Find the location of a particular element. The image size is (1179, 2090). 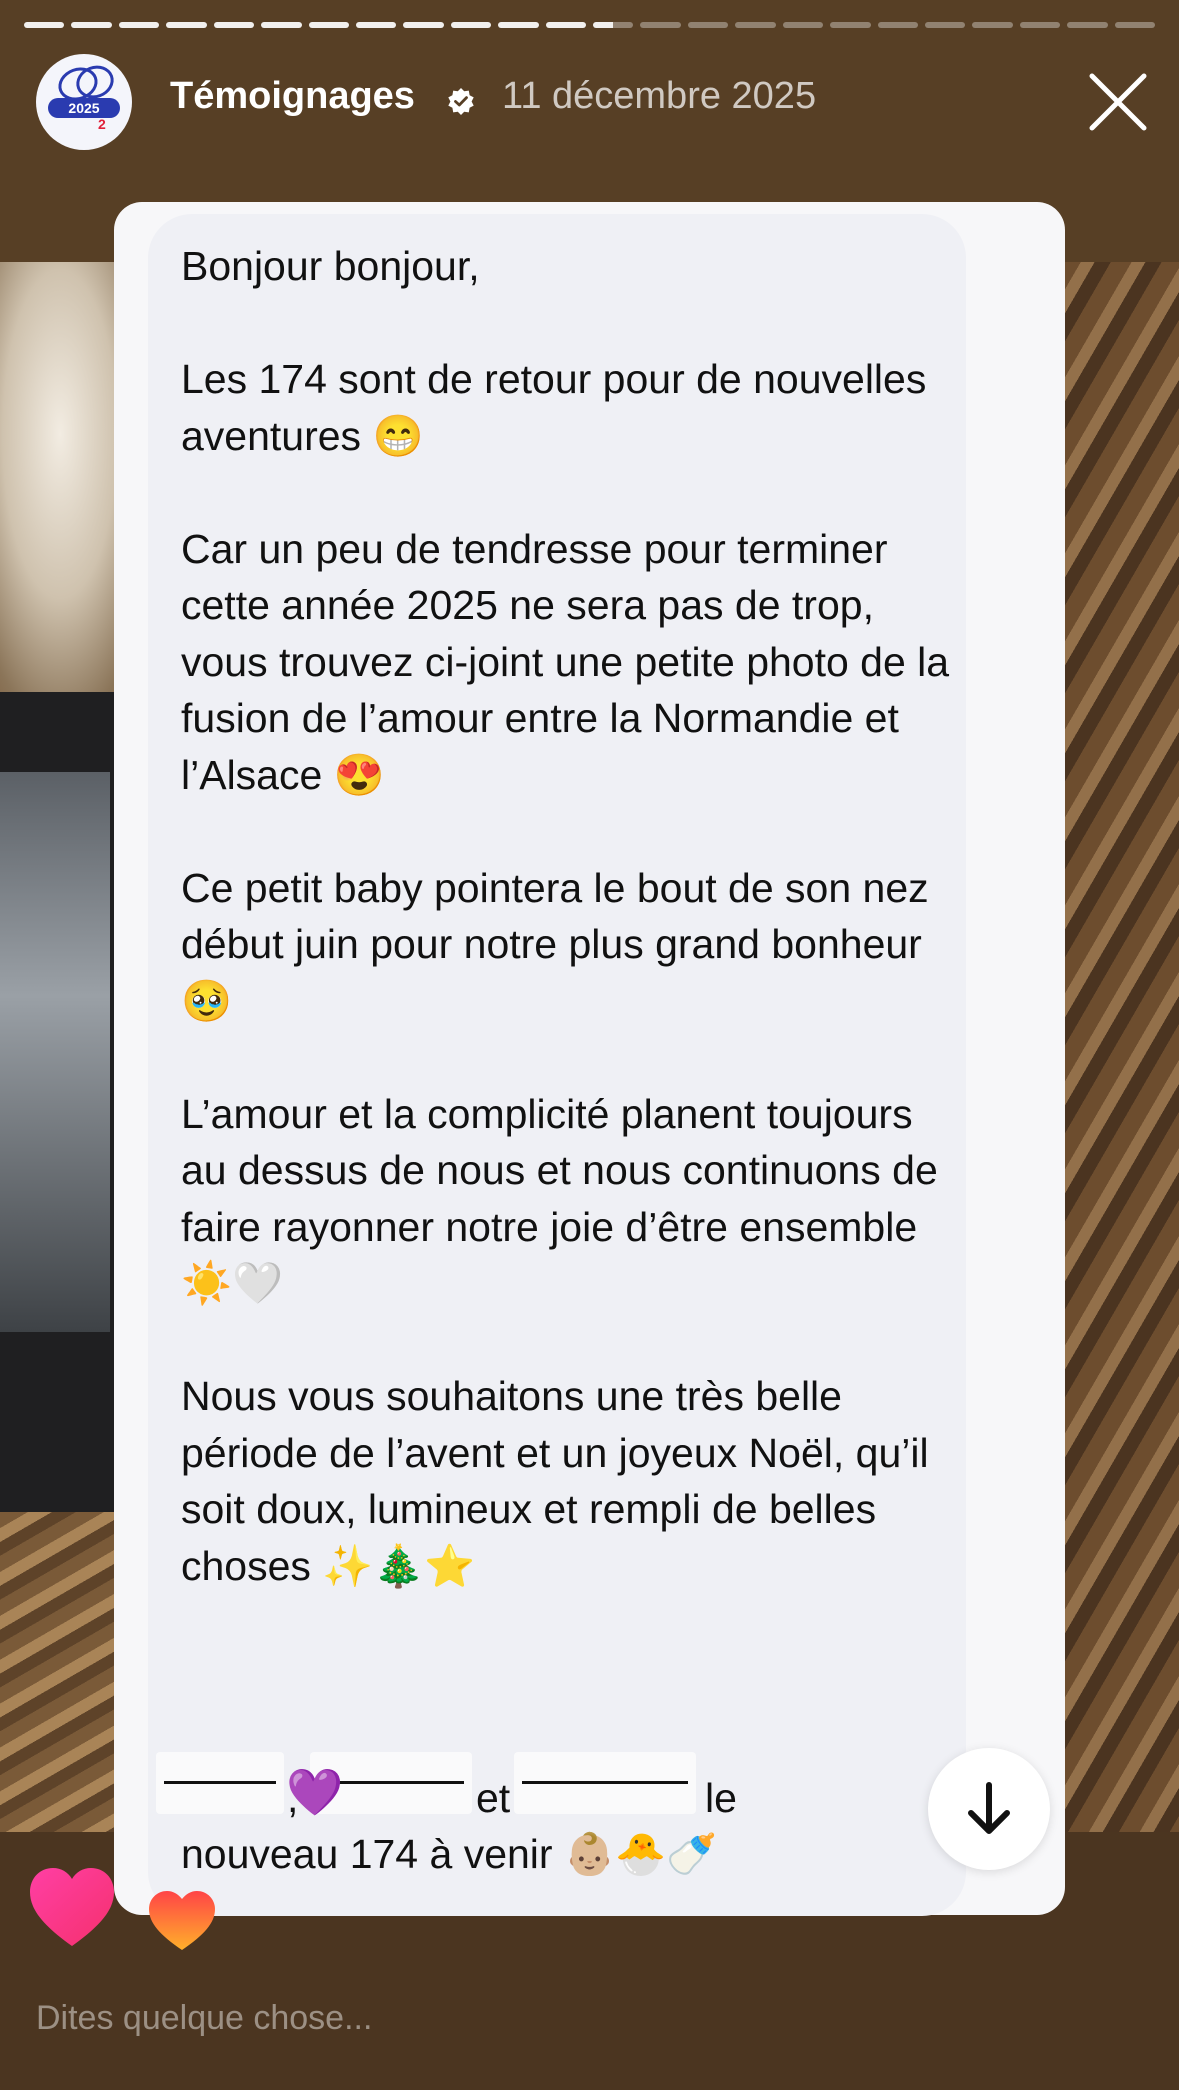

signature-le: le is located at coordinates (721, 1798).